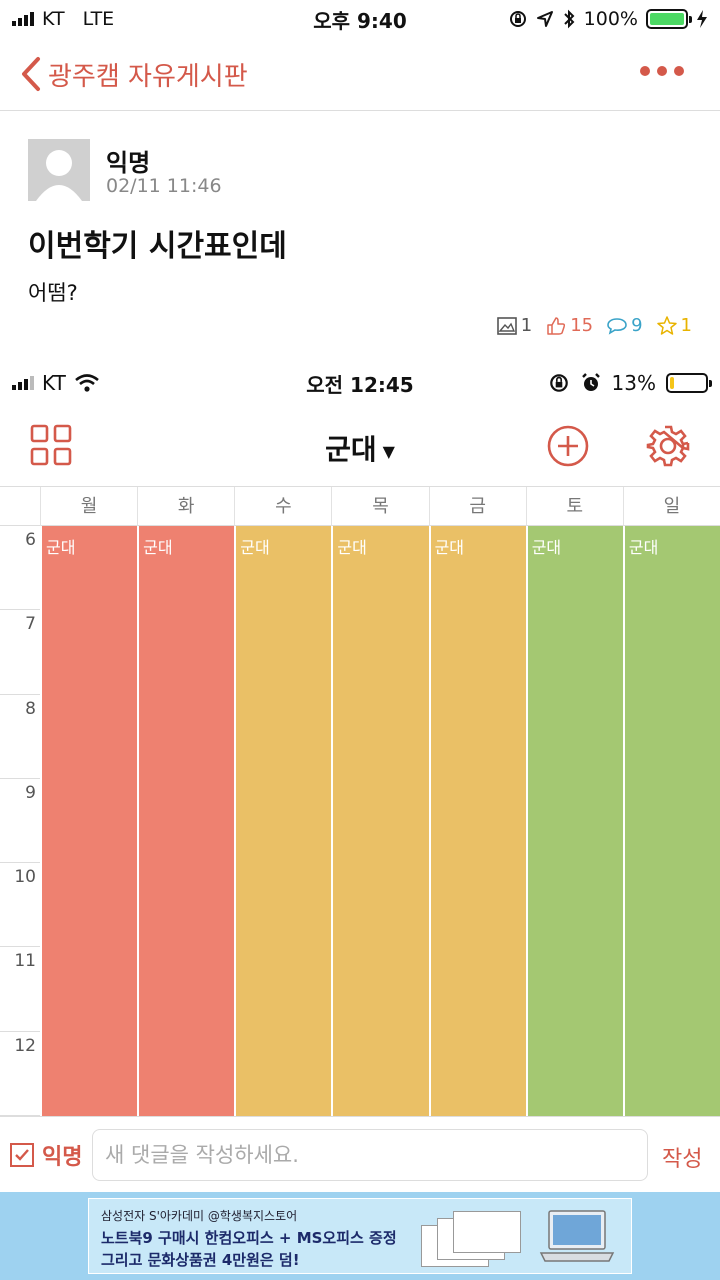 Image resolution: width=720 pixels, height=1280 pixels. What do you see at coordinates (360, 383) in the screenshot?
I see `embedded-status-bar: KT 오전 12:45 13%` at bounding box center [360, 383].